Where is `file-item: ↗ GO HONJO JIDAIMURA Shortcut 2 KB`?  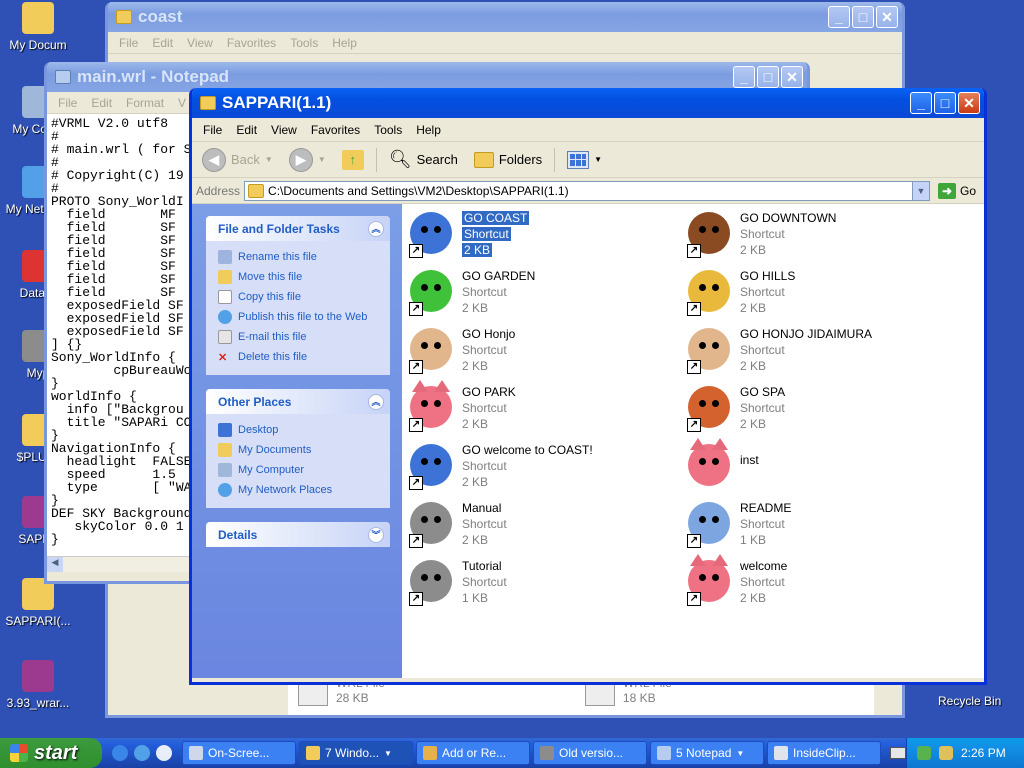 file-item: ↗ GO HONJO JIDAIMURA Shortcut 2 KB is located at coordinates (816, 352).